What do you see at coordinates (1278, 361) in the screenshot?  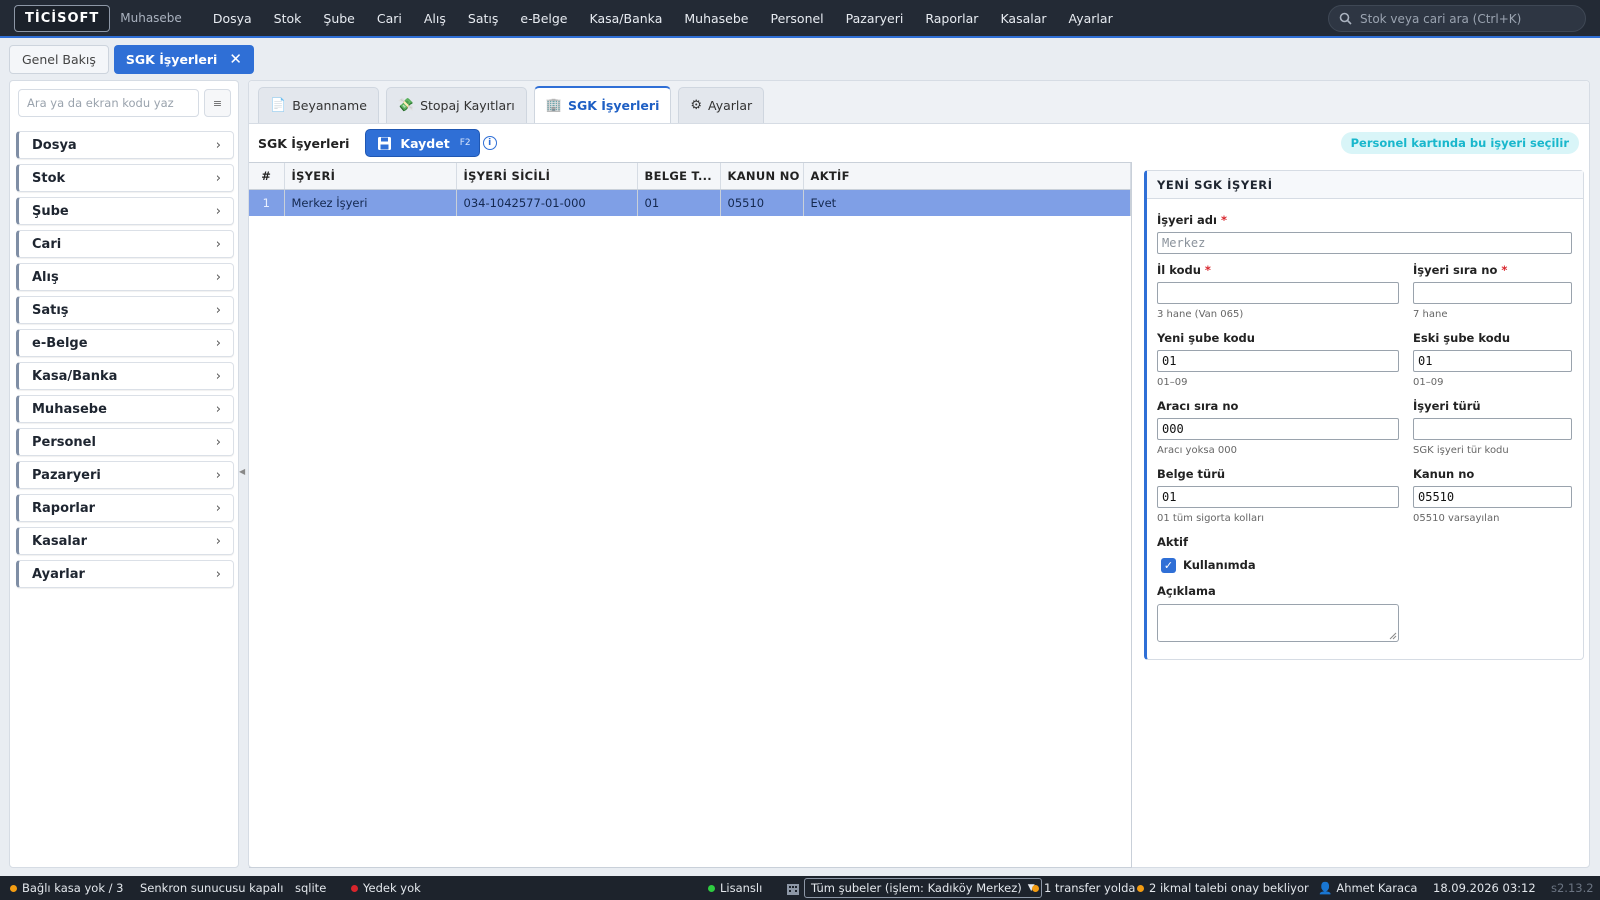 I see `yeni-sube-kodu-input` at bounding box center [1278, 361].